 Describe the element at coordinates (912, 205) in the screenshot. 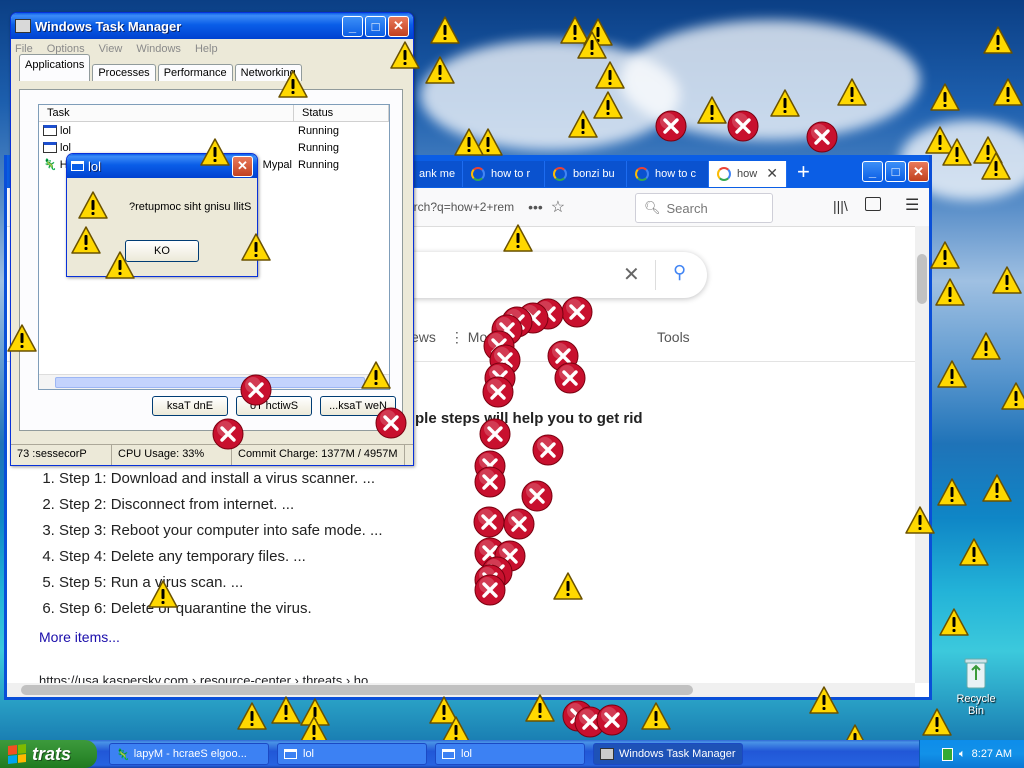

I see `hamburger-menu-icon: ☰` at that location.